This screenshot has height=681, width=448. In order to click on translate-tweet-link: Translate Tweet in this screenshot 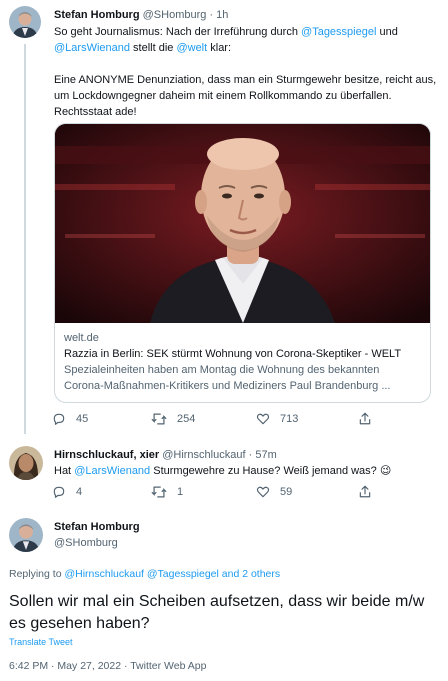, I will do `click(41, 642)`.